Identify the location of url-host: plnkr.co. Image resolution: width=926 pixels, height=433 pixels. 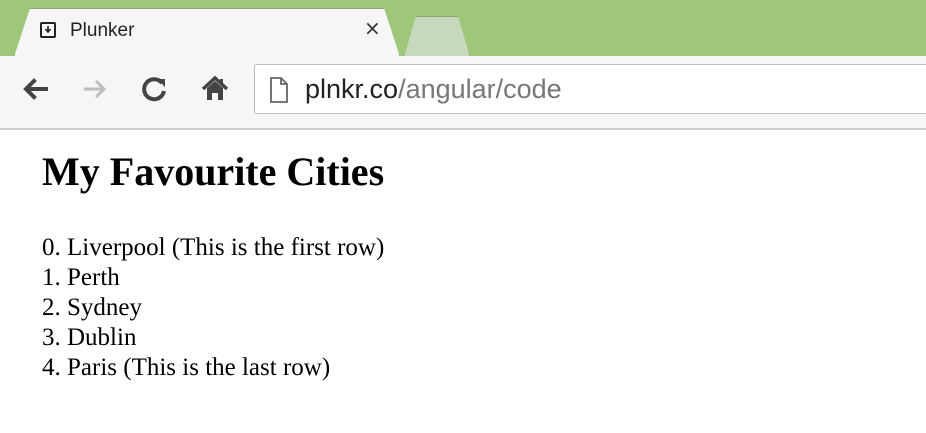
(352, 89).